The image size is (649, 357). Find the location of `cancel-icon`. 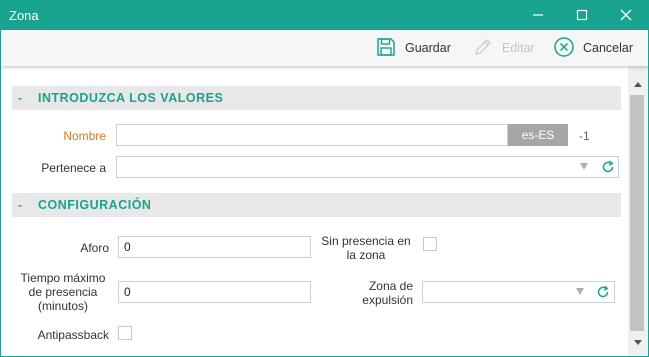

cancel-icon is located at coordinates (564, 48).